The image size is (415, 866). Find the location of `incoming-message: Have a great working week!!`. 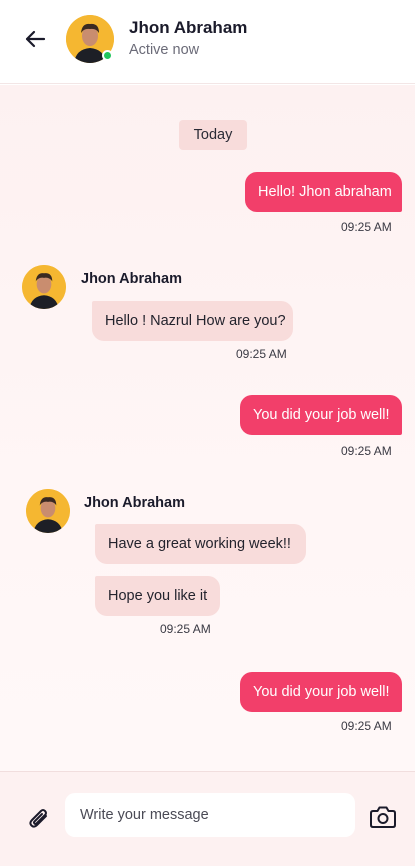

incoming-message: Have a great working week!! is located at coordinates (200, 544).